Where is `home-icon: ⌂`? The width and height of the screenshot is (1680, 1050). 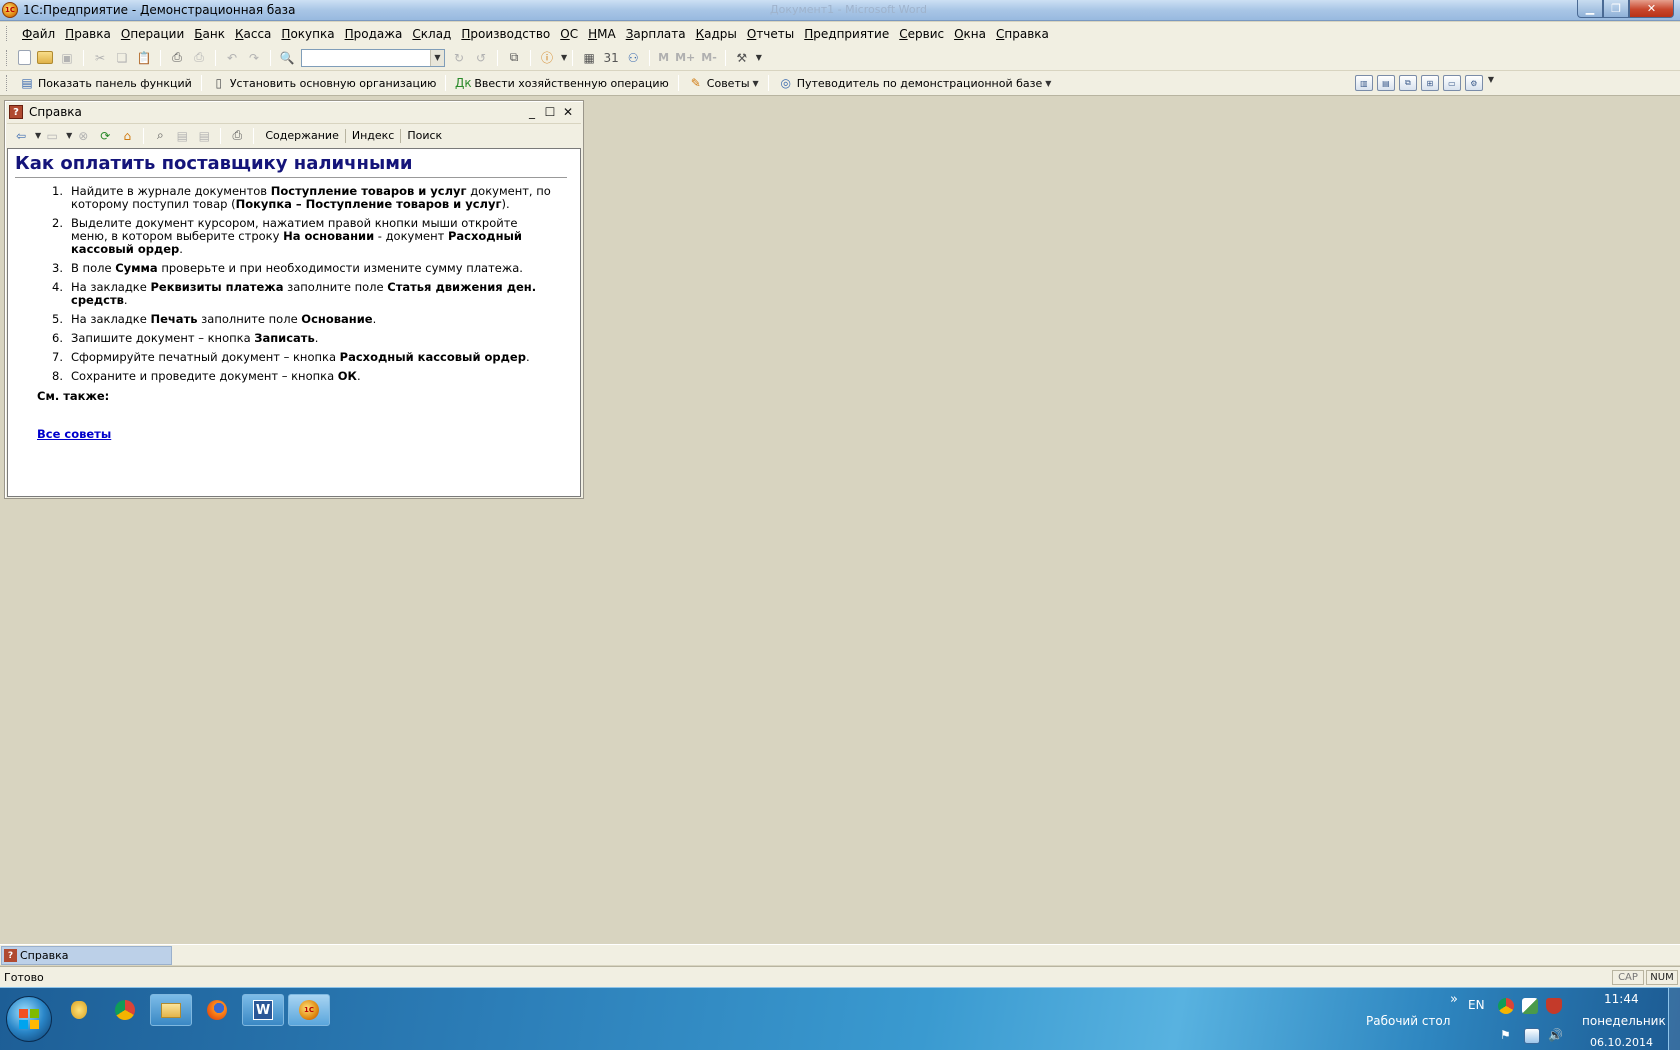
home-icon: ⌂ is located at coordinates (127, 136).